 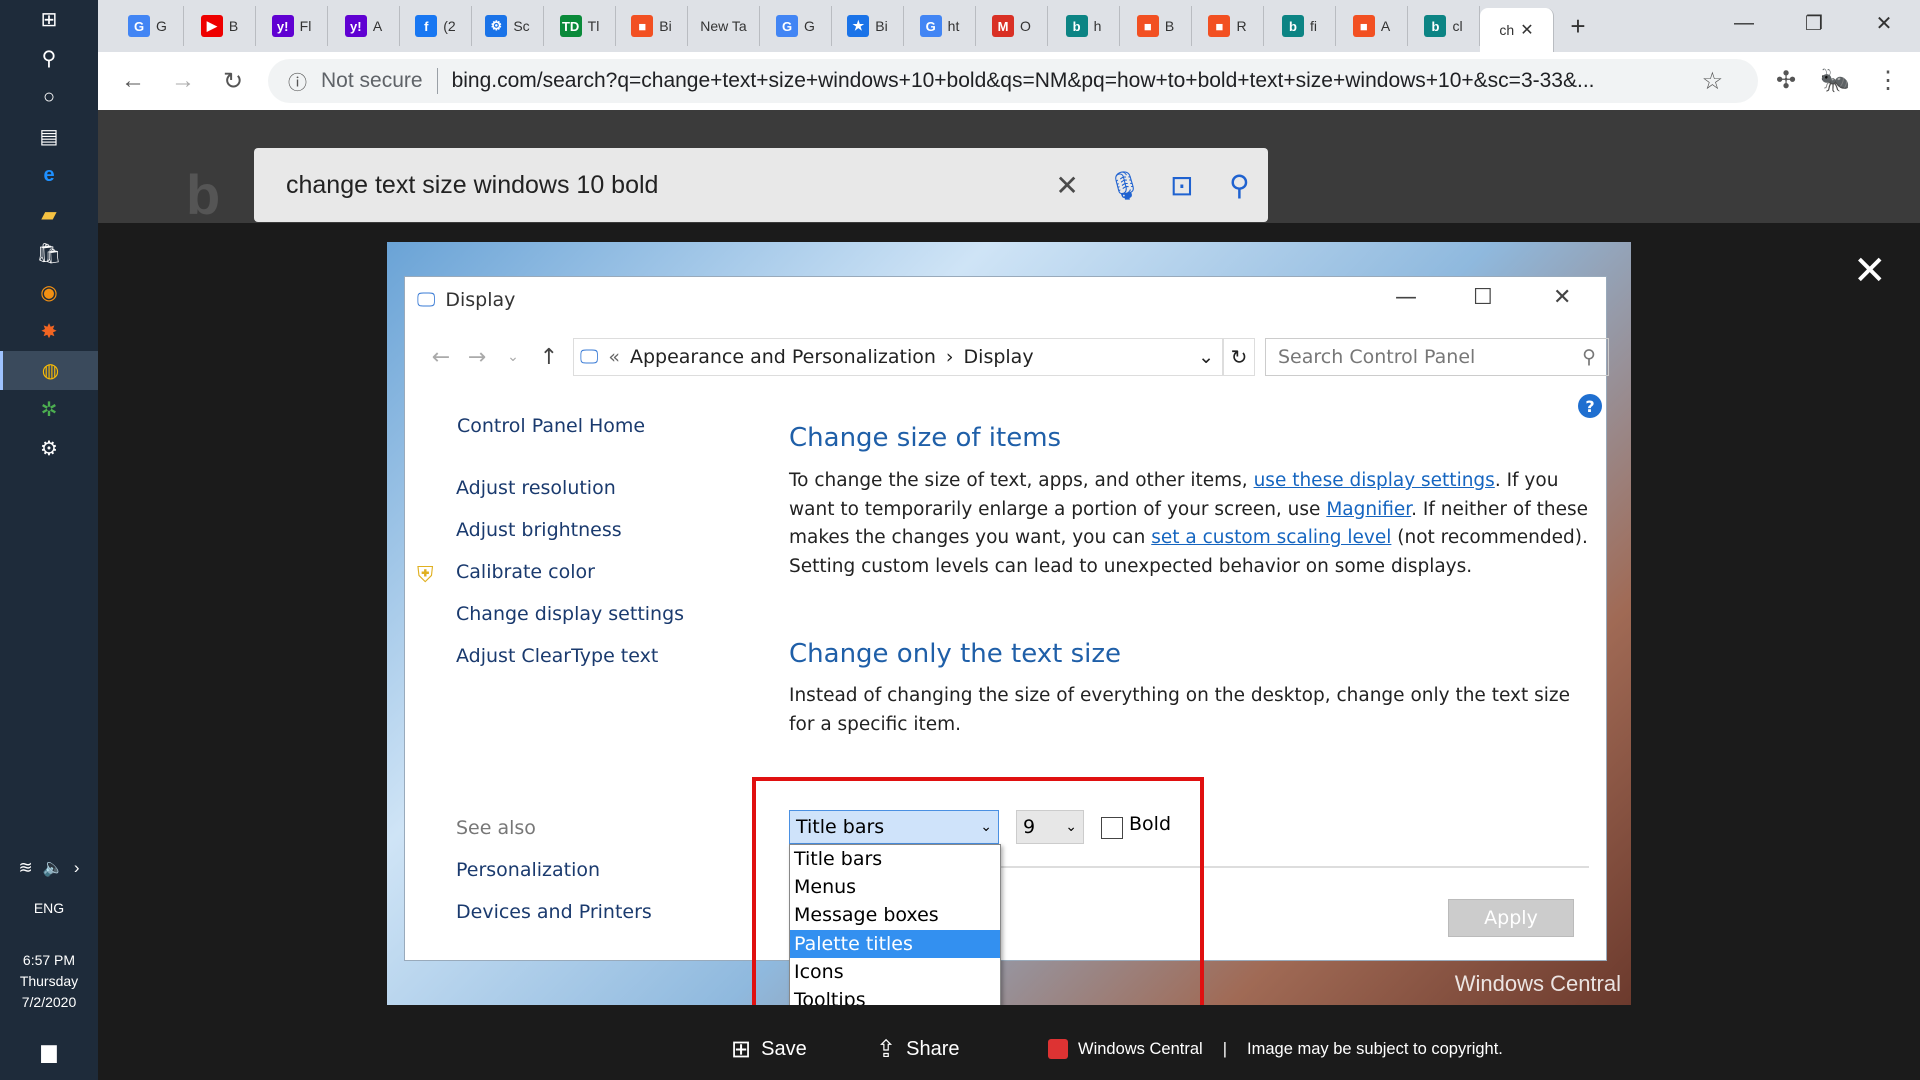 I want to click on breadcrumb-root: Appearance and Personalization, so click(x=783, y=357).